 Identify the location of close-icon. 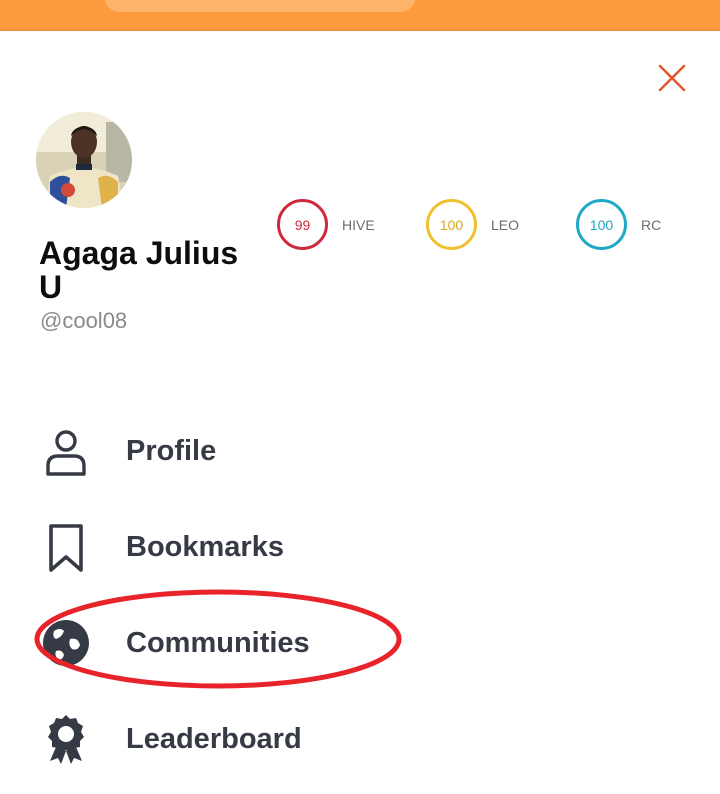
(672, 78).